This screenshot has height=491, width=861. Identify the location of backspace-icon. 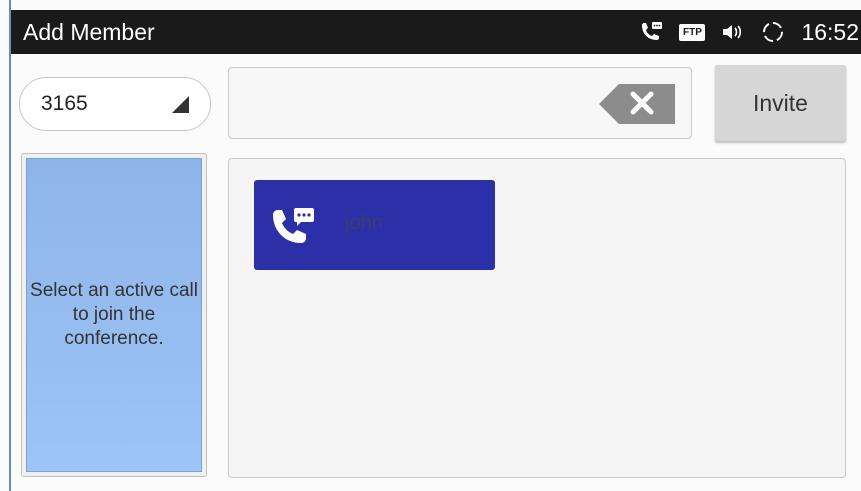
(637, 104).